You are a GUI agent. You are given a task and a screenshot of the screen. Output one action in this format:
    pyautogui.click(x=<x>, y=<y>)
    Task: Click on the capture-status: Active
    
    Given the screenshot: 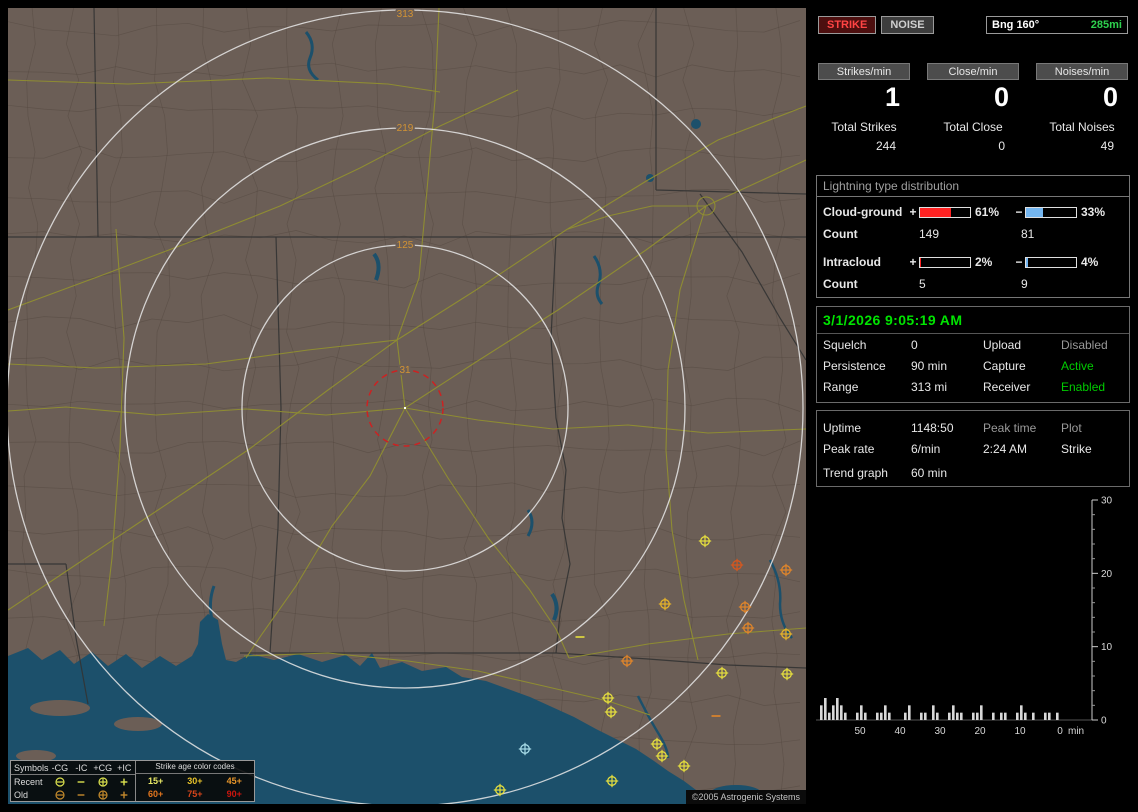 What is the action you would take?
    pyautogui.click(x=1077, y=366)
    